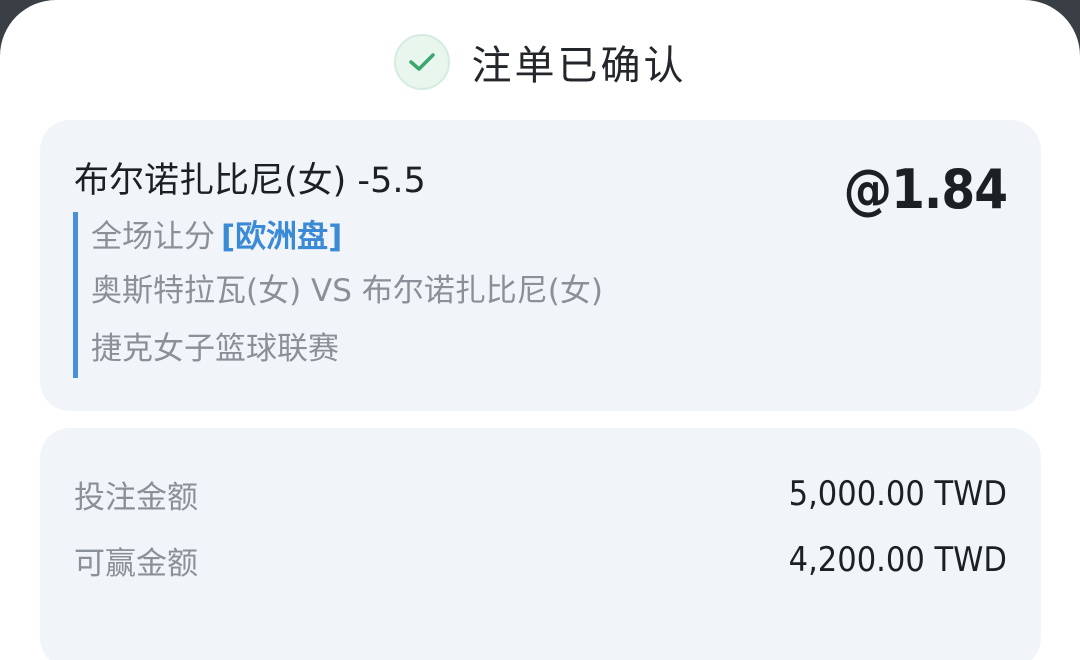  Describe the element at coordinates (136, 563) in the screenshot. I see `win-label: 可赢金额` at that location.